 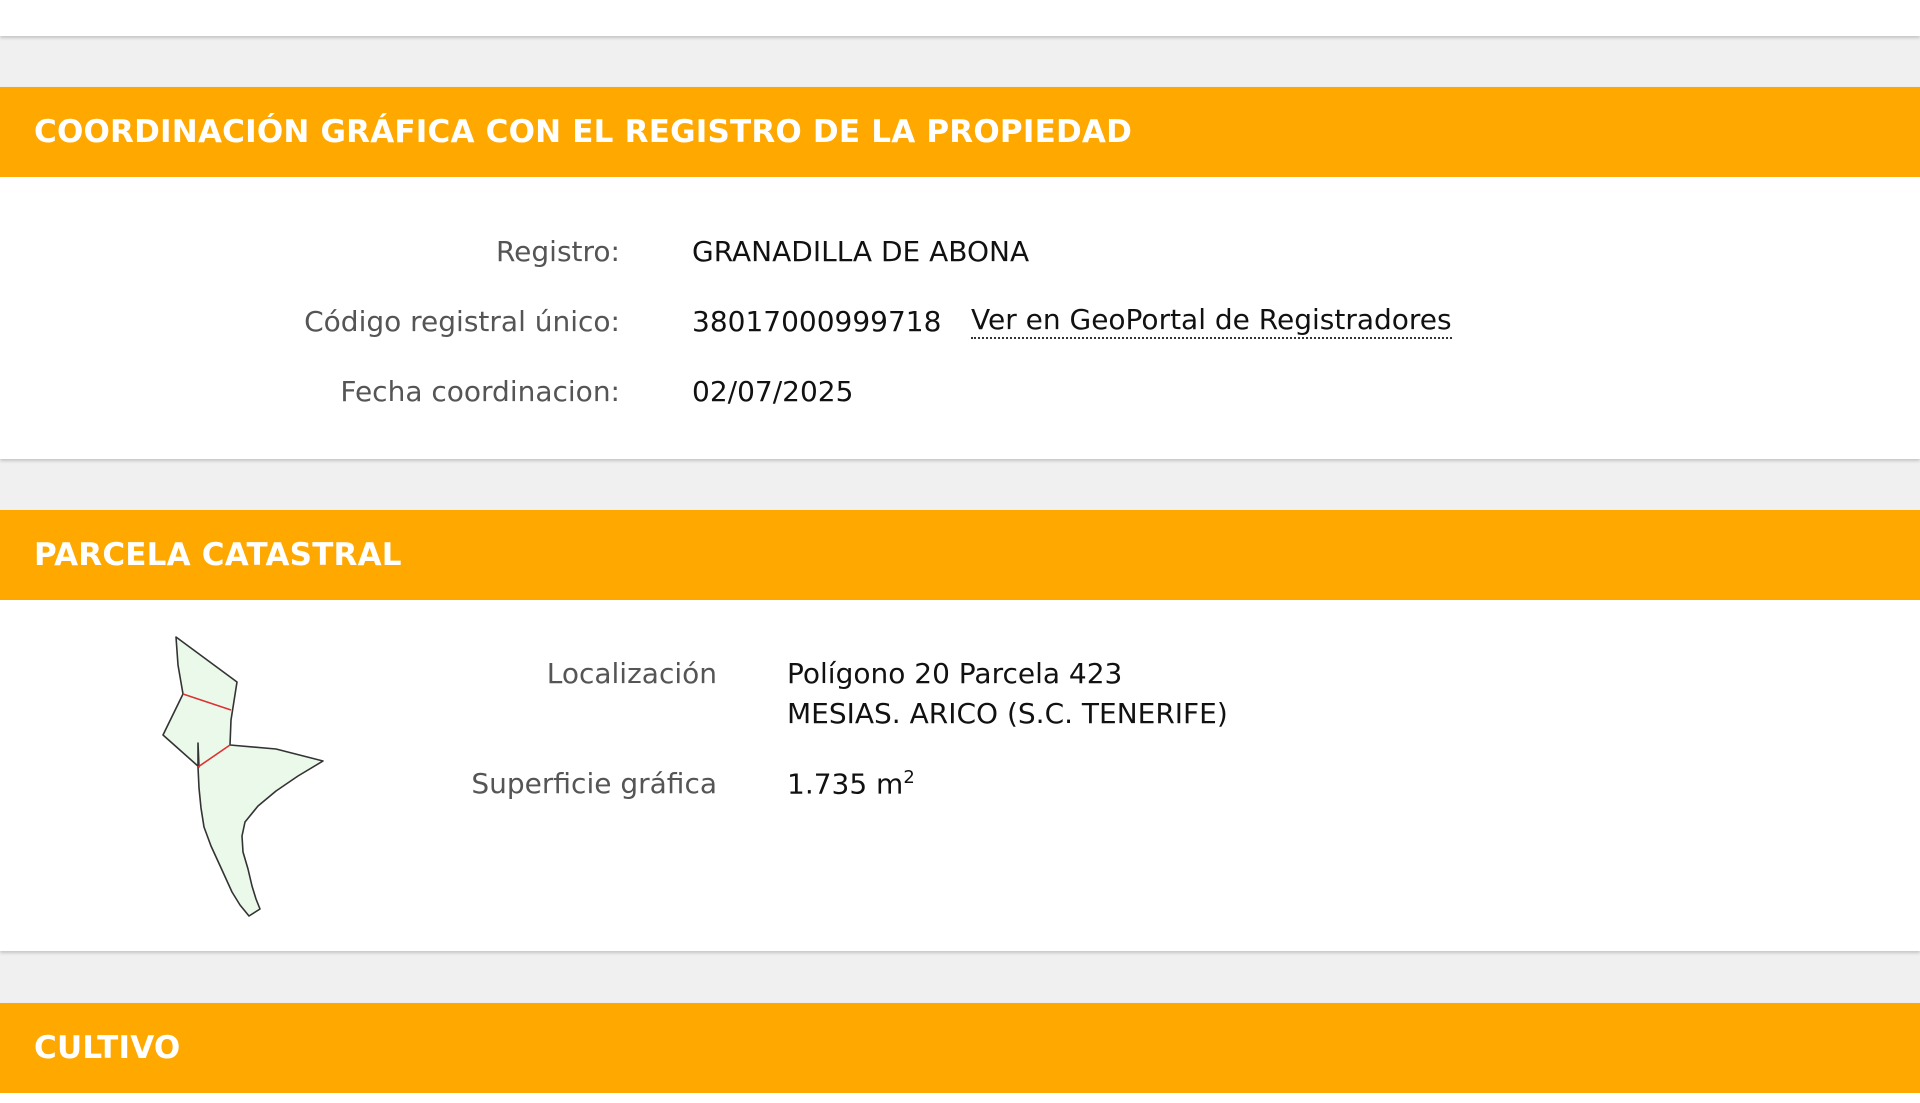 I want to click on fecha-coordinacion-value: 02/07/2025, so click(x=773, y=391).